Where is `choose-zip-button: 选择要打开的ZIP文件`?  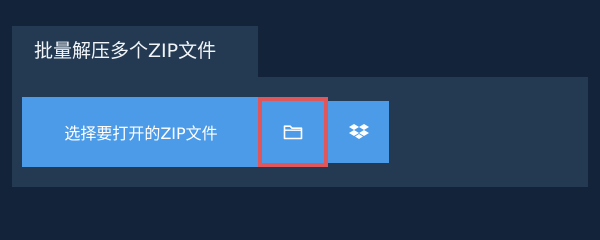 choose-zip-button: 选择要打开的ZIP文件 is located at coordinates (141, 132).